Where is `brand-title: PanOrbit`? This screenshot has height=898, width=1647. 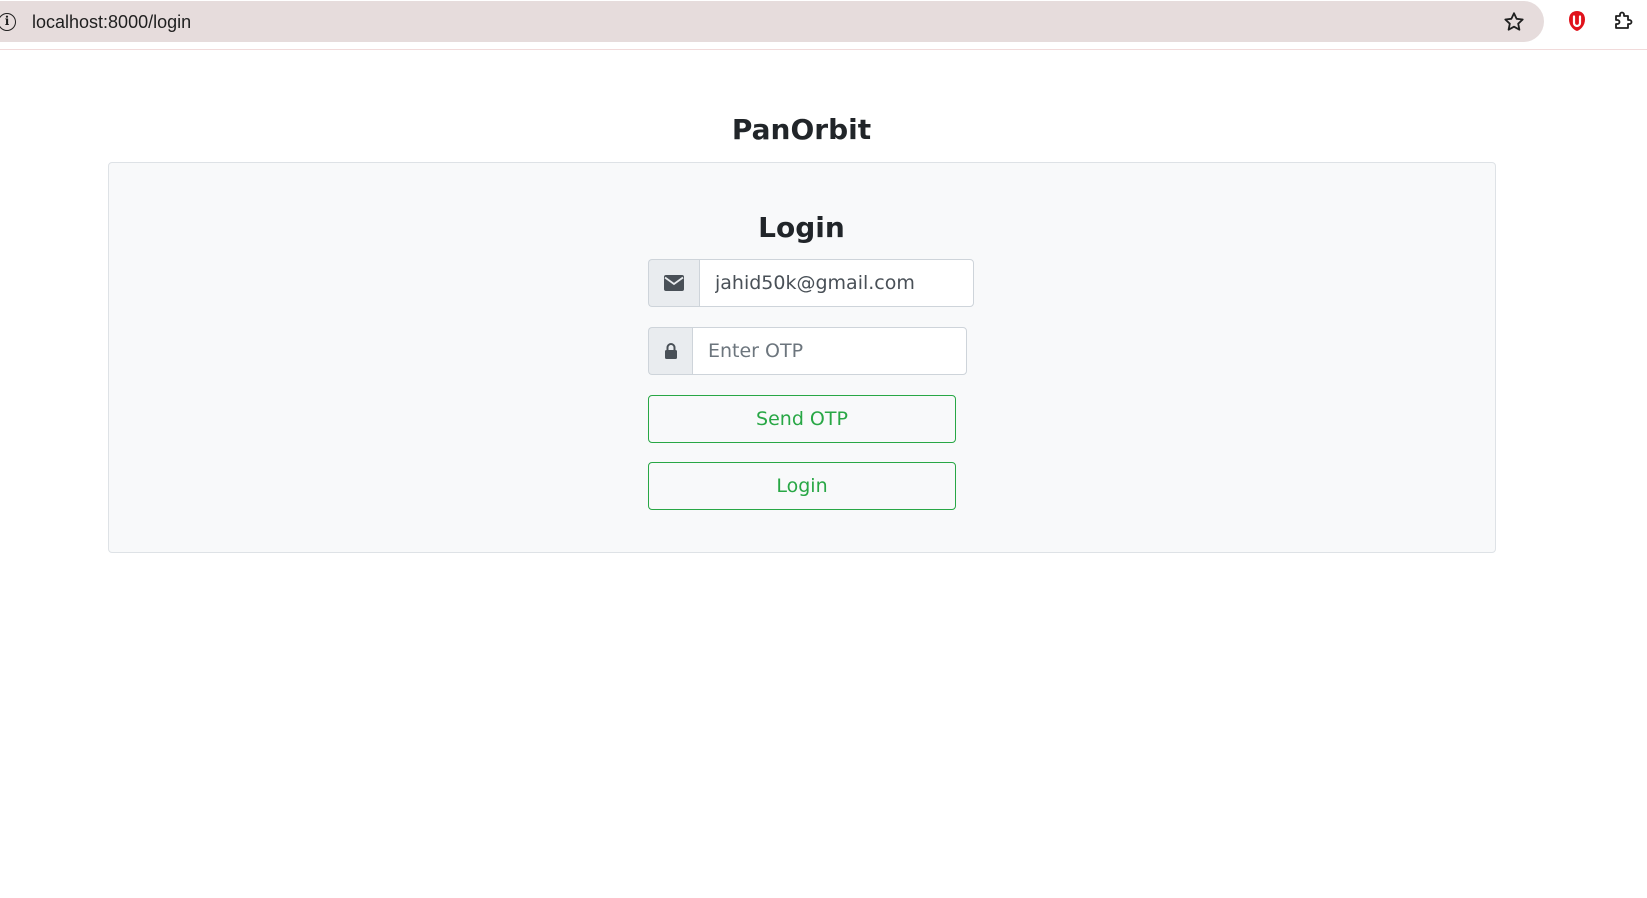
brand-title: PanOrbit is located at coordinates (801, 129).